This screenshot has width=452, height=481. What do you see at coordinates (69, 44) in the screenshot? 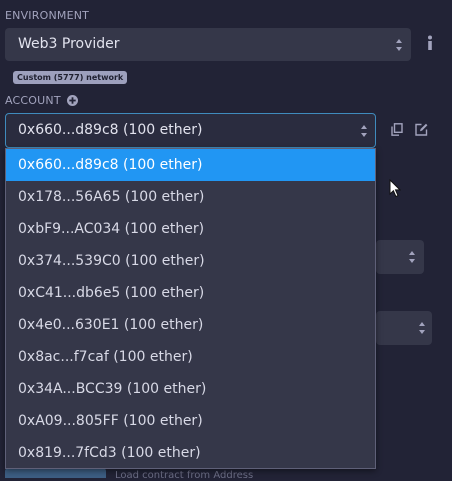
I see `environment-select-value: Web3 Provider` at bounding box center [69, 44].